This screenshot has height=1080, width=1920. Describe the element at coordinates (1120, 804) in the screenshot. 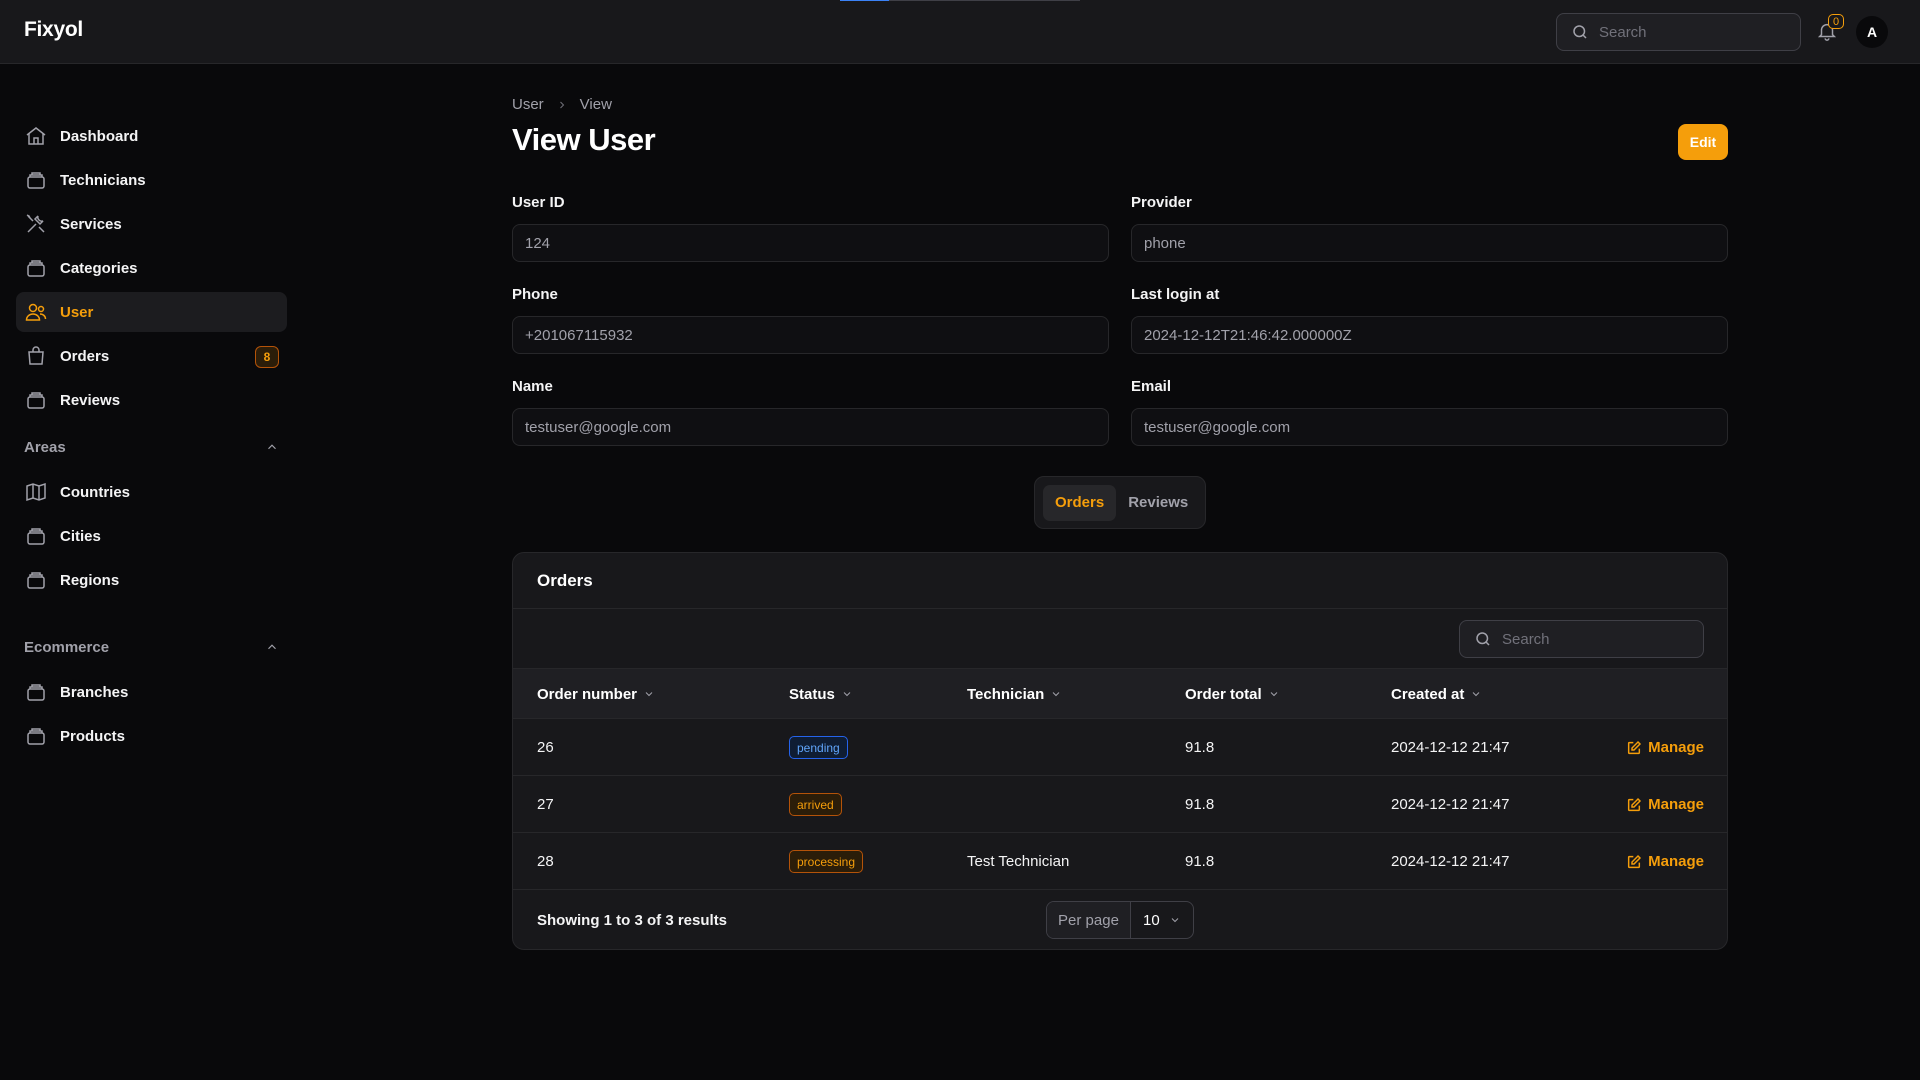

I see `table-row: 27 arrived 91.8 2024-12-12 21:47 Manage` at that location.